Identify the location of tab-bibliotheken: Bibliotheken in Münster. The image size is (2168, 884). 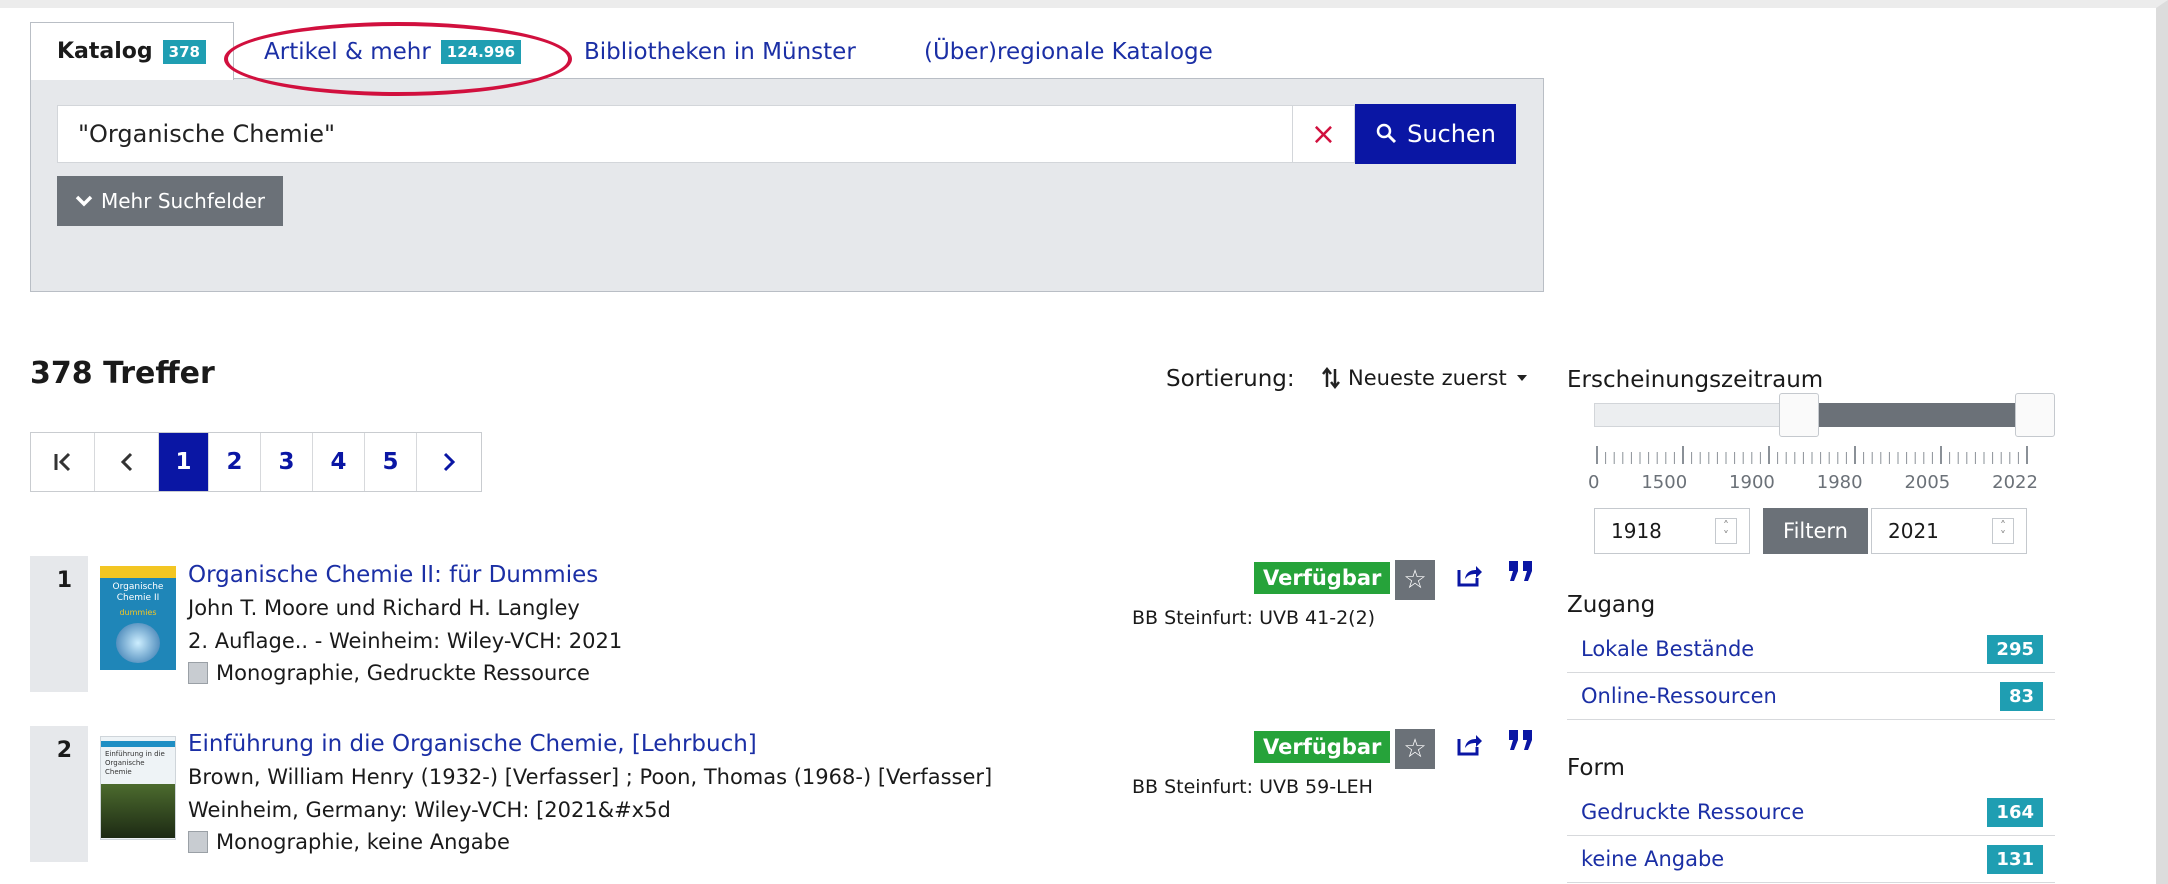
(720, 52).